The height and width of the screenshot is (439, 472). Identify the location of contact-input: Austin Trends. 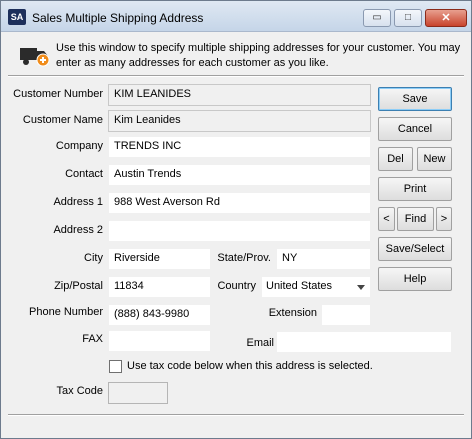
(239, 175).